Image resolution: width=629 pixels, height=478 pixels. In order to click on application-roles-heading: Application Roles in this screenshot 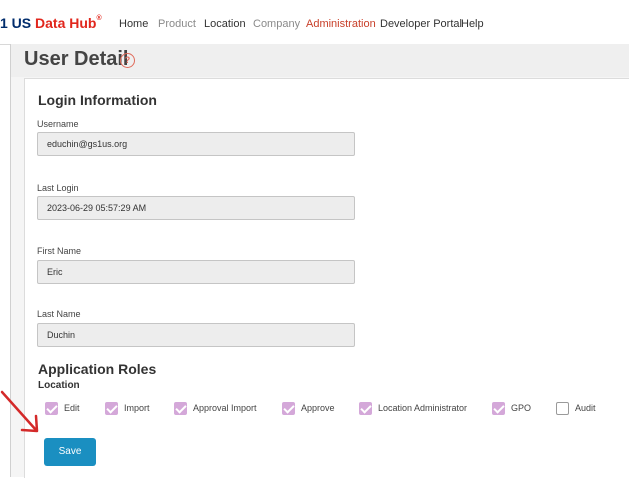, I will do `click(97, 369)`.